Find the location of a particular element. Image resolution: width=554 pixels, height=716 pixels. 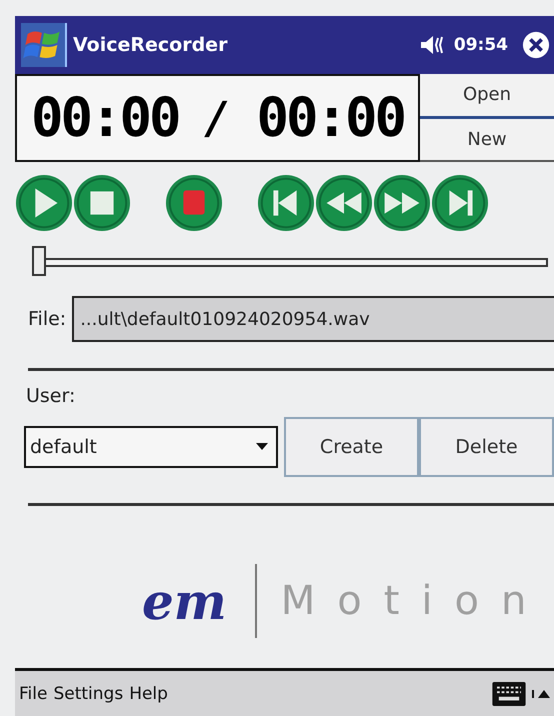

stop-button is located at coordinates (102, 203).